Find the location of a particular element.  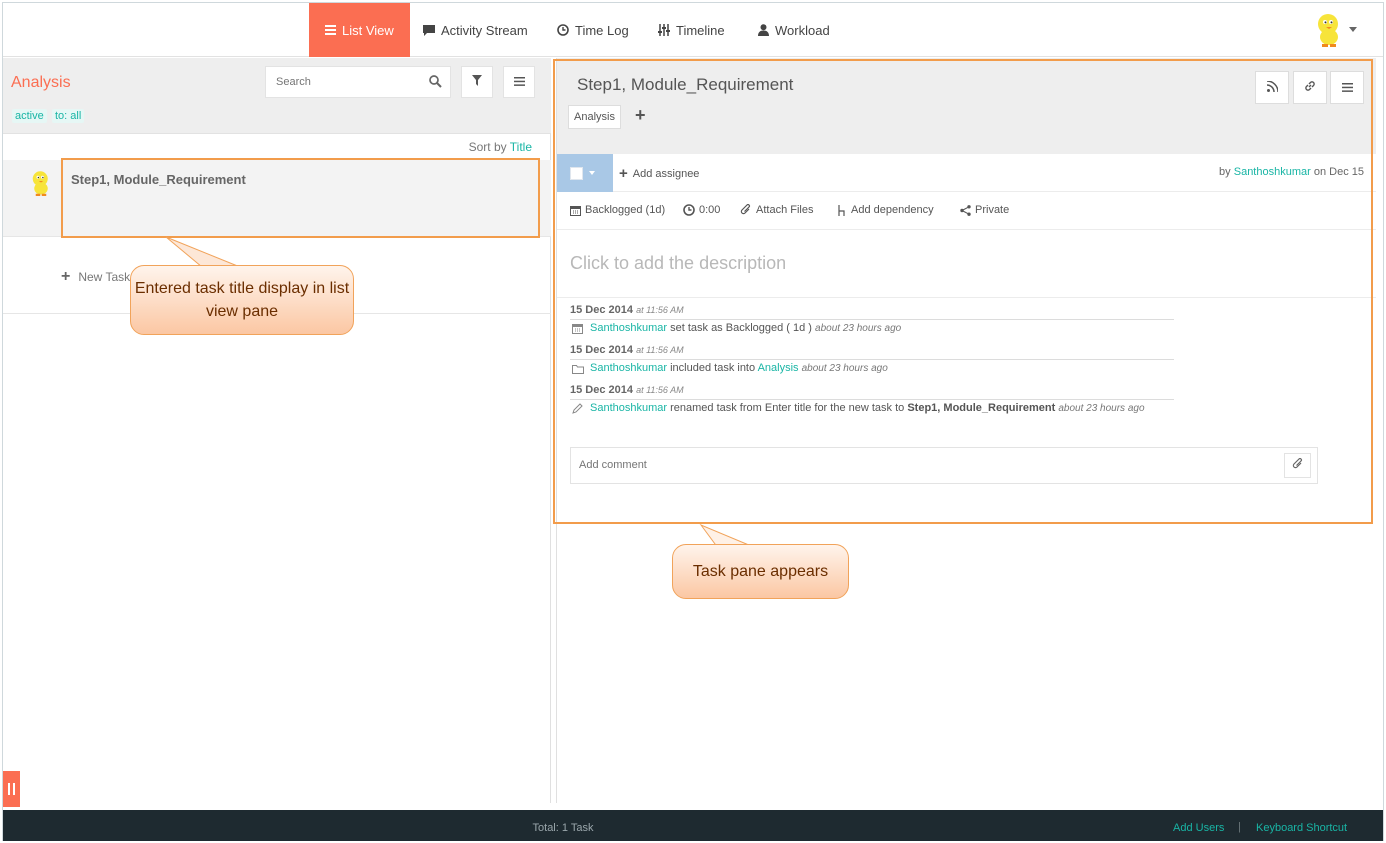

task-row-highlight is located at coordinates (300, 198).